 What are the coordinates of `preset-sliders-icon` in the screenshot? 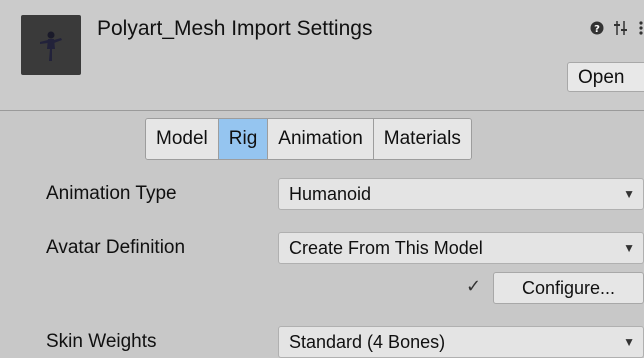 It's located at (621, 28).